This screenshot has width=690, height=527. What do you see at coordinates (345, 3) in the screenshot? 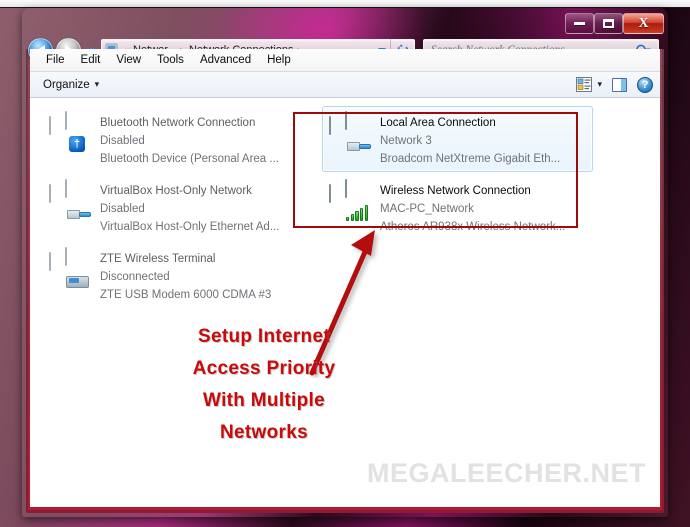
I see `screen-top-strip` at bounding box center [345, 3].